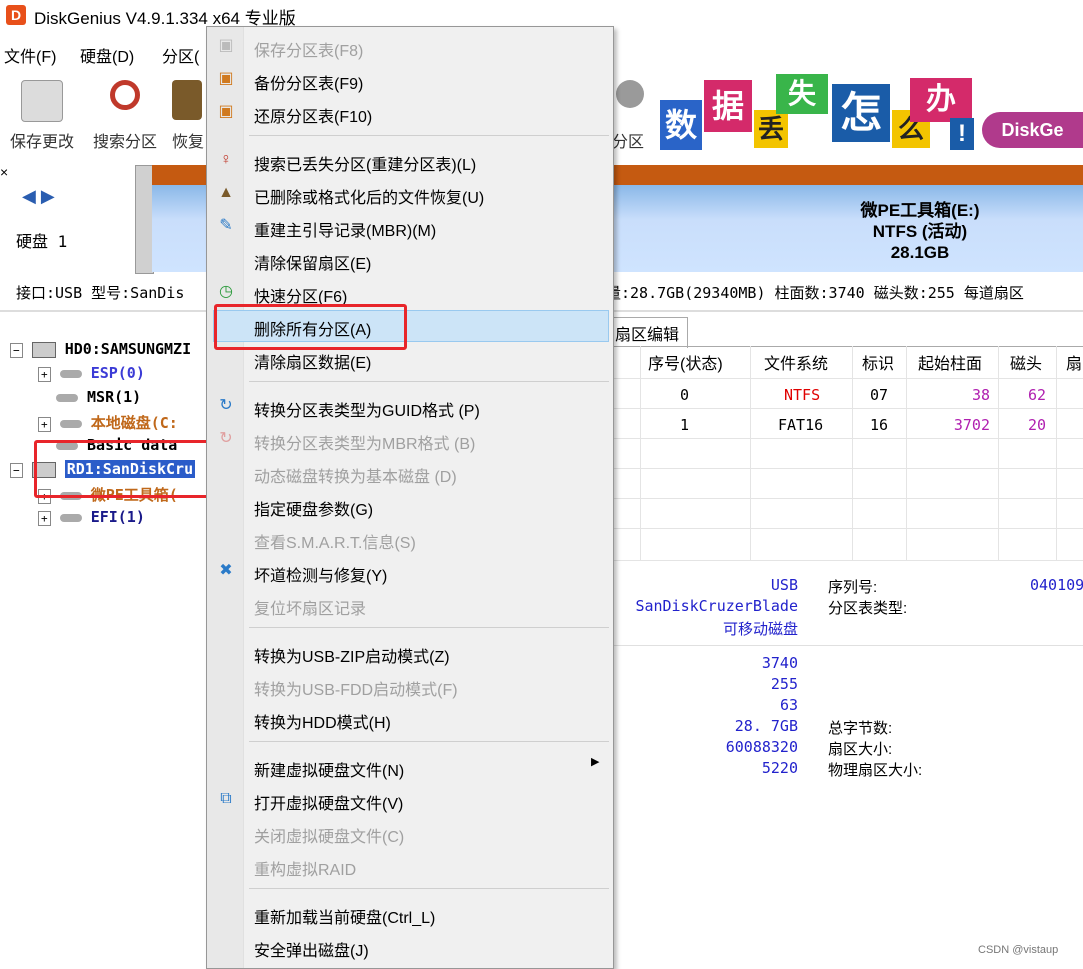  I want to click on col-header-start-cyl: 起始柱面, so click(950, 362).